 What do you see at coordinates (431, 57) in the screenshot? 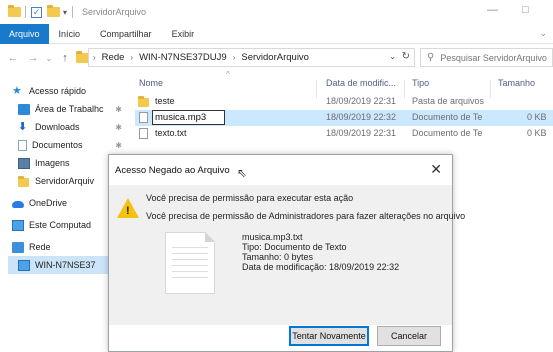
I see `search-icon: ⚲` at bounding box center [431, 57].